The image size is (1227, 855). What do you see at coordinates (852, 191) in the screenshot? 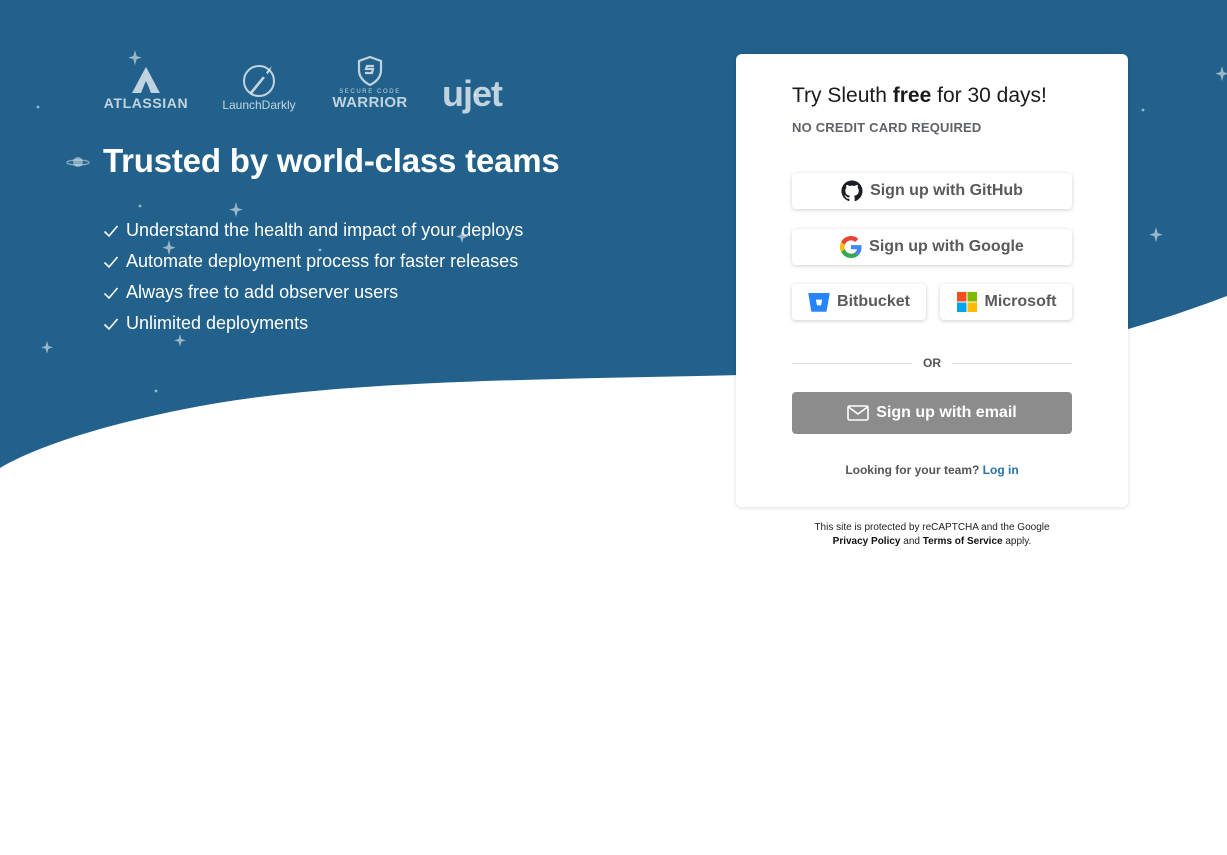
I see `github-icon` at bounding box center [852, 191].